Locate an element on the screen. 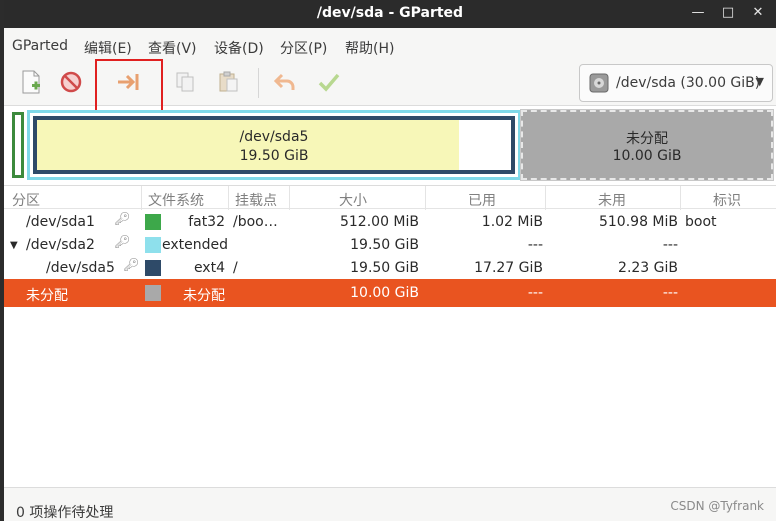 This screenshot has height=521, width=776. pending-operations-text: 0 项操作待处理 is located at coordinates (65, 513).